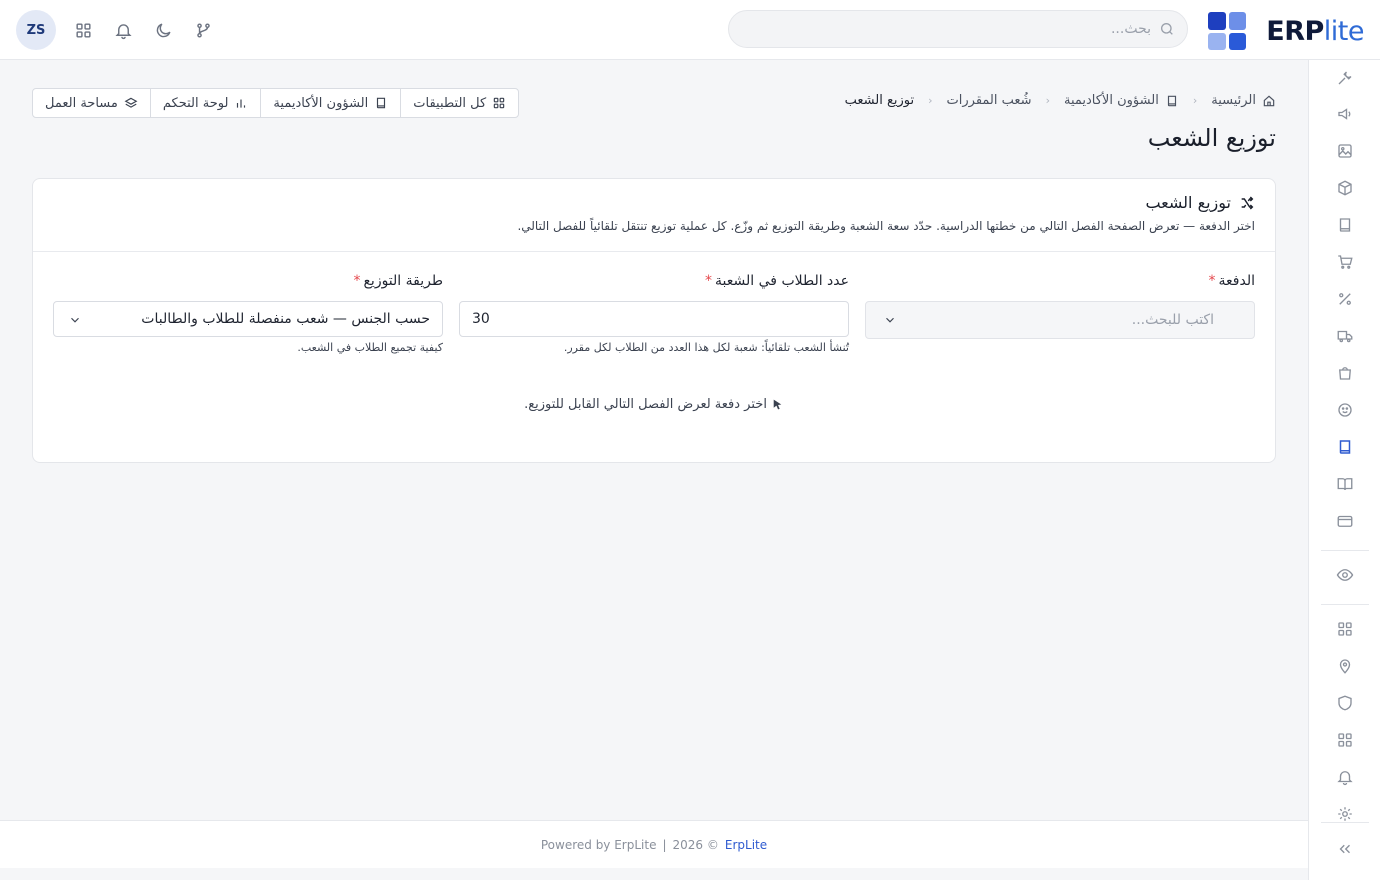 Image resolution: width=1380 pixels, height=880 pixels. What do you see at coordinates (203, 30) in the screenshot?
I see `git-branch-icon` at bounding box center [203, 30].